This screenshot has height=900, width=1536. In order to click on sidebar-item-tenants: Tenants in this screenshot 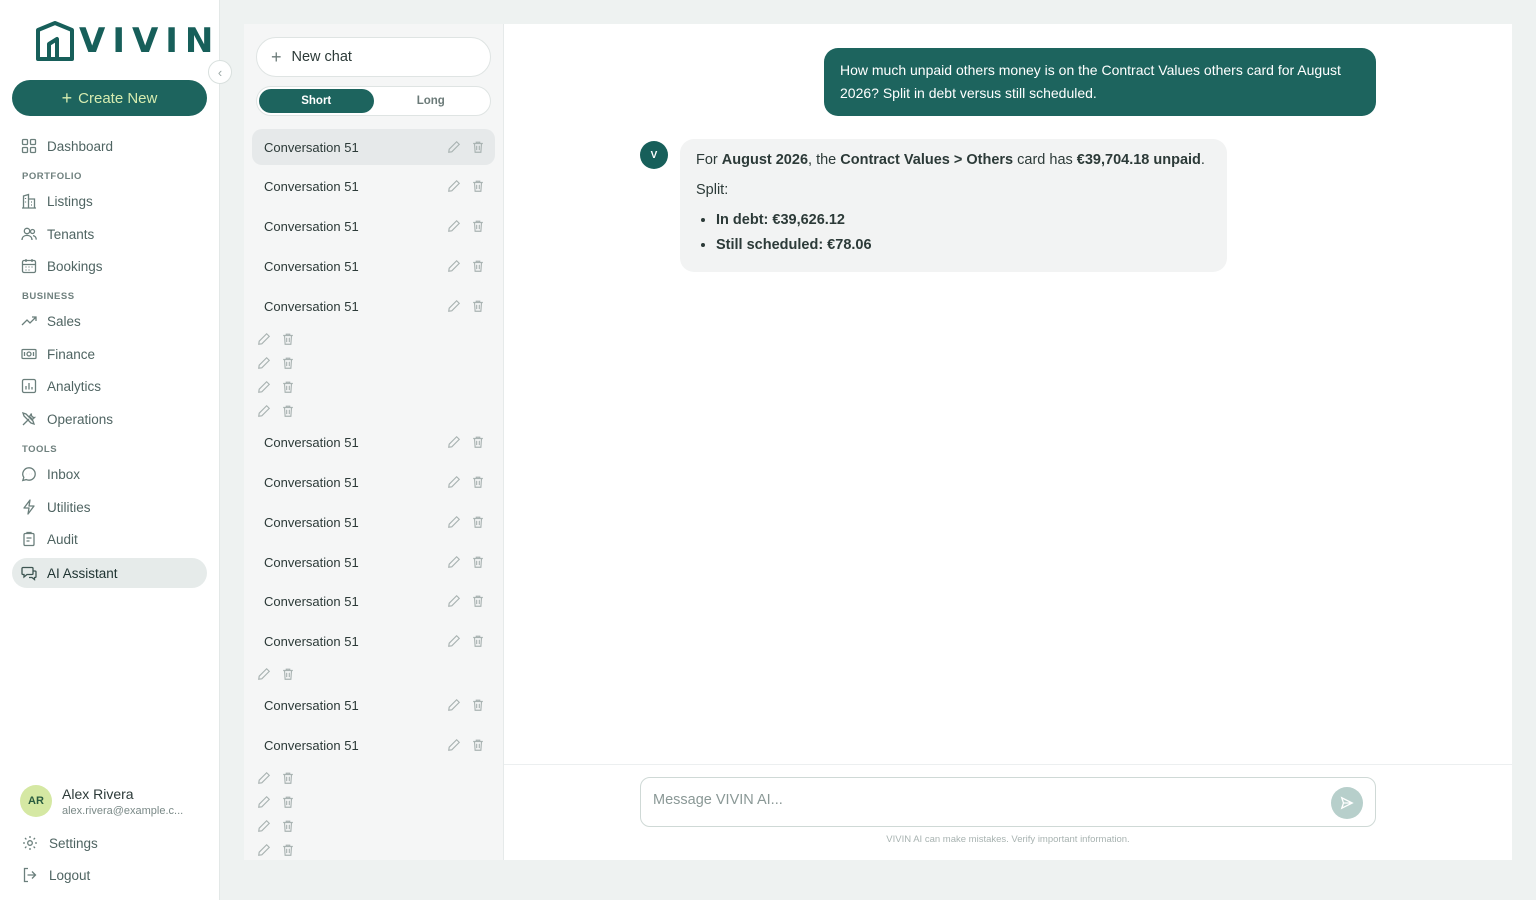, I will do `click(109, 234)`.